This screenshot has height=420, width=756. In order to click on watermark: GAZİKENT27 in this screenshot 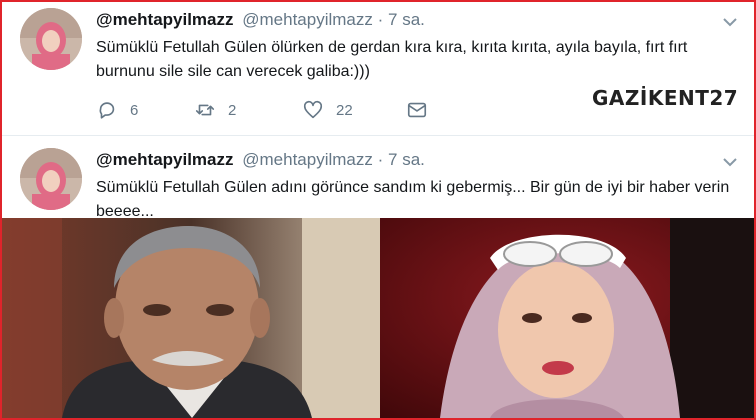, I will do `click(663, 98)`.